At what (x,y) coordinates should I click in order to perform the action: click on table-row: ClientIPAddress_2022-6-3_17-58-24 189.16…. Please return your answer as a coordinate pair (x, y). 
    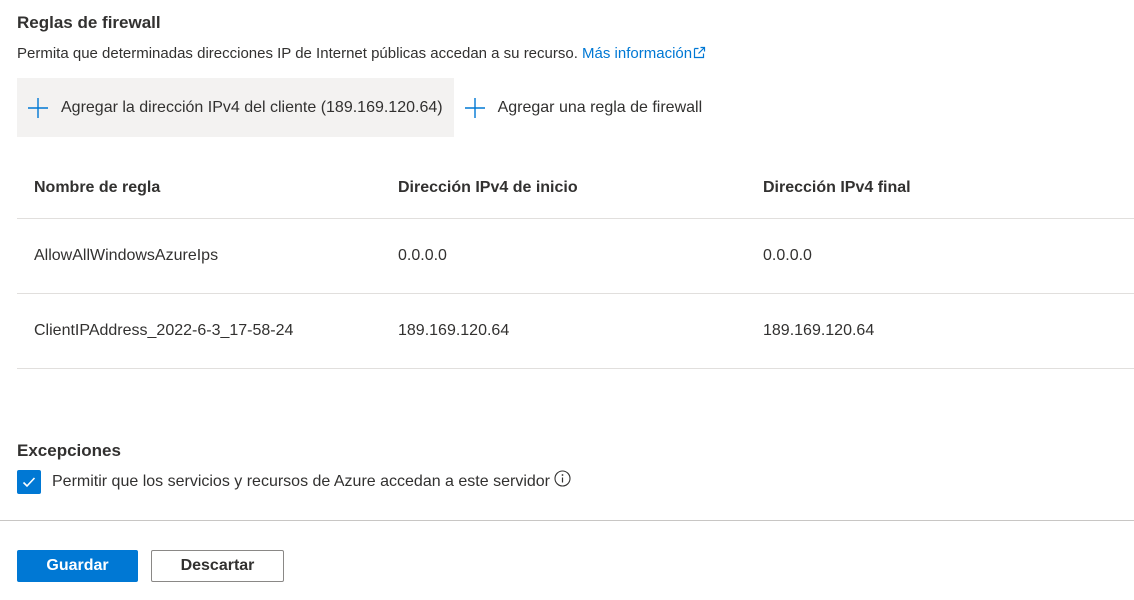
    Looking at the image, I should click on (575, 331).